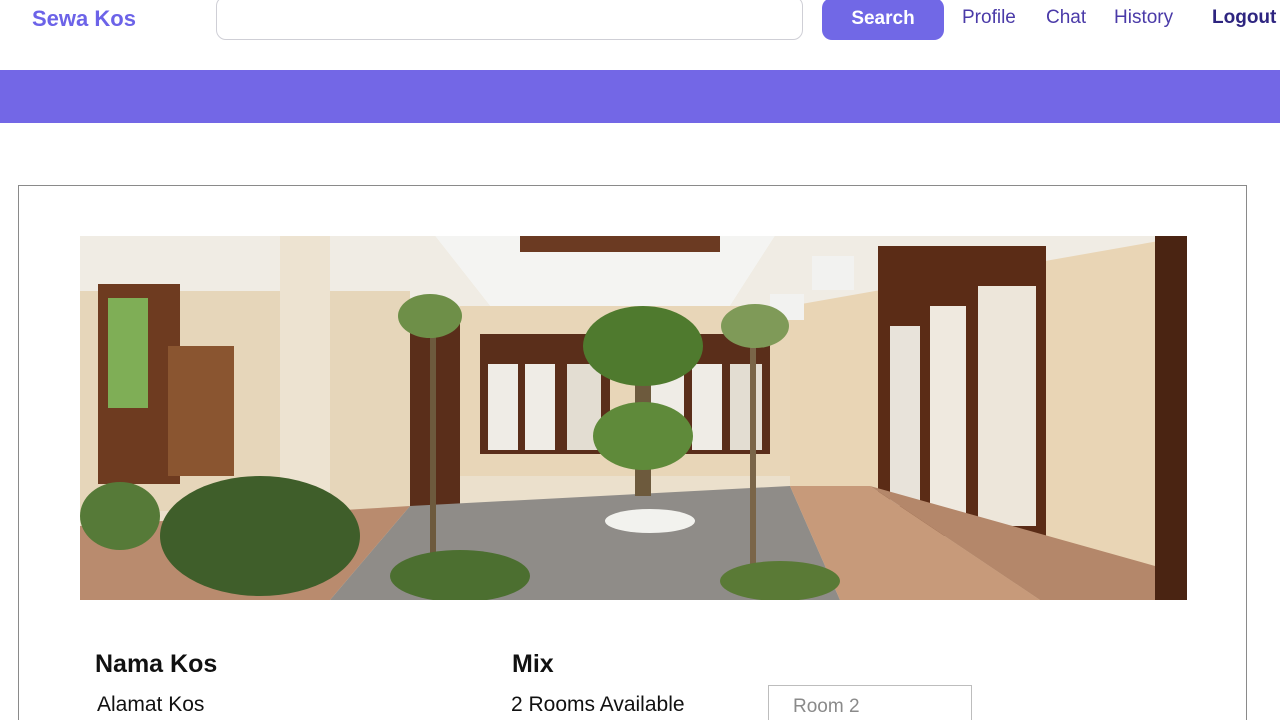 The height and width of the screenshot is (720, 1280). Describe the element at coordinates (1066, 18) in the screenshot. I see `nav-chat-link: Chat` at that location.